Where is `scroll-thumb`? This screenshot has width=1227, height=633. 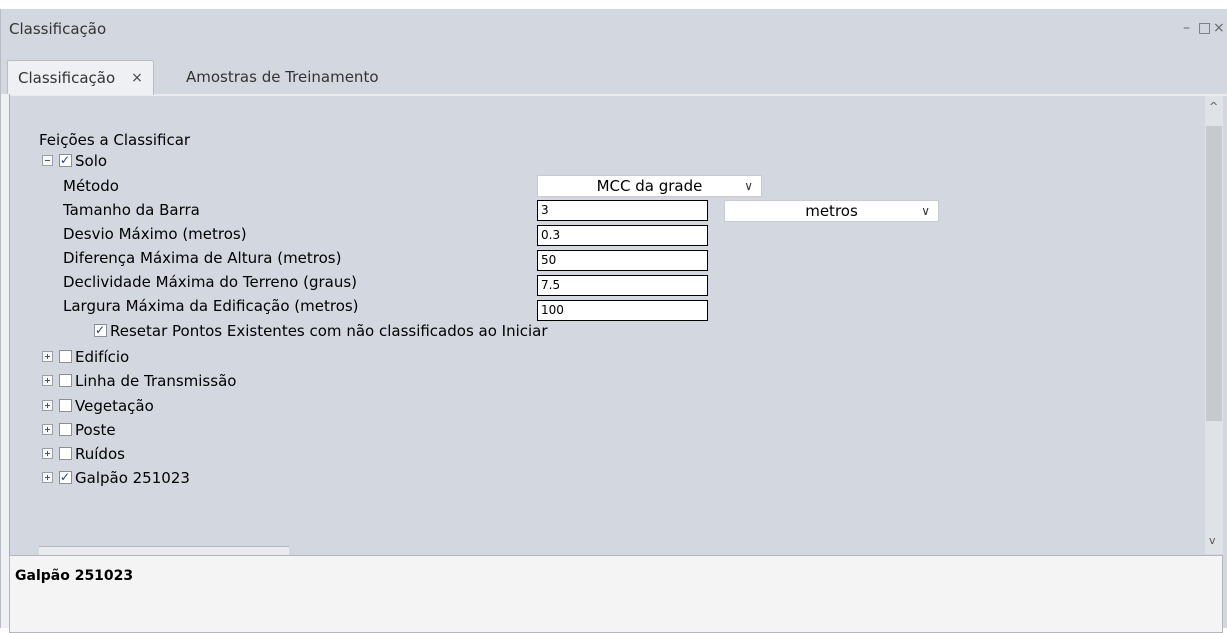 scroll-thumb is located at coordinates (1214, 273).